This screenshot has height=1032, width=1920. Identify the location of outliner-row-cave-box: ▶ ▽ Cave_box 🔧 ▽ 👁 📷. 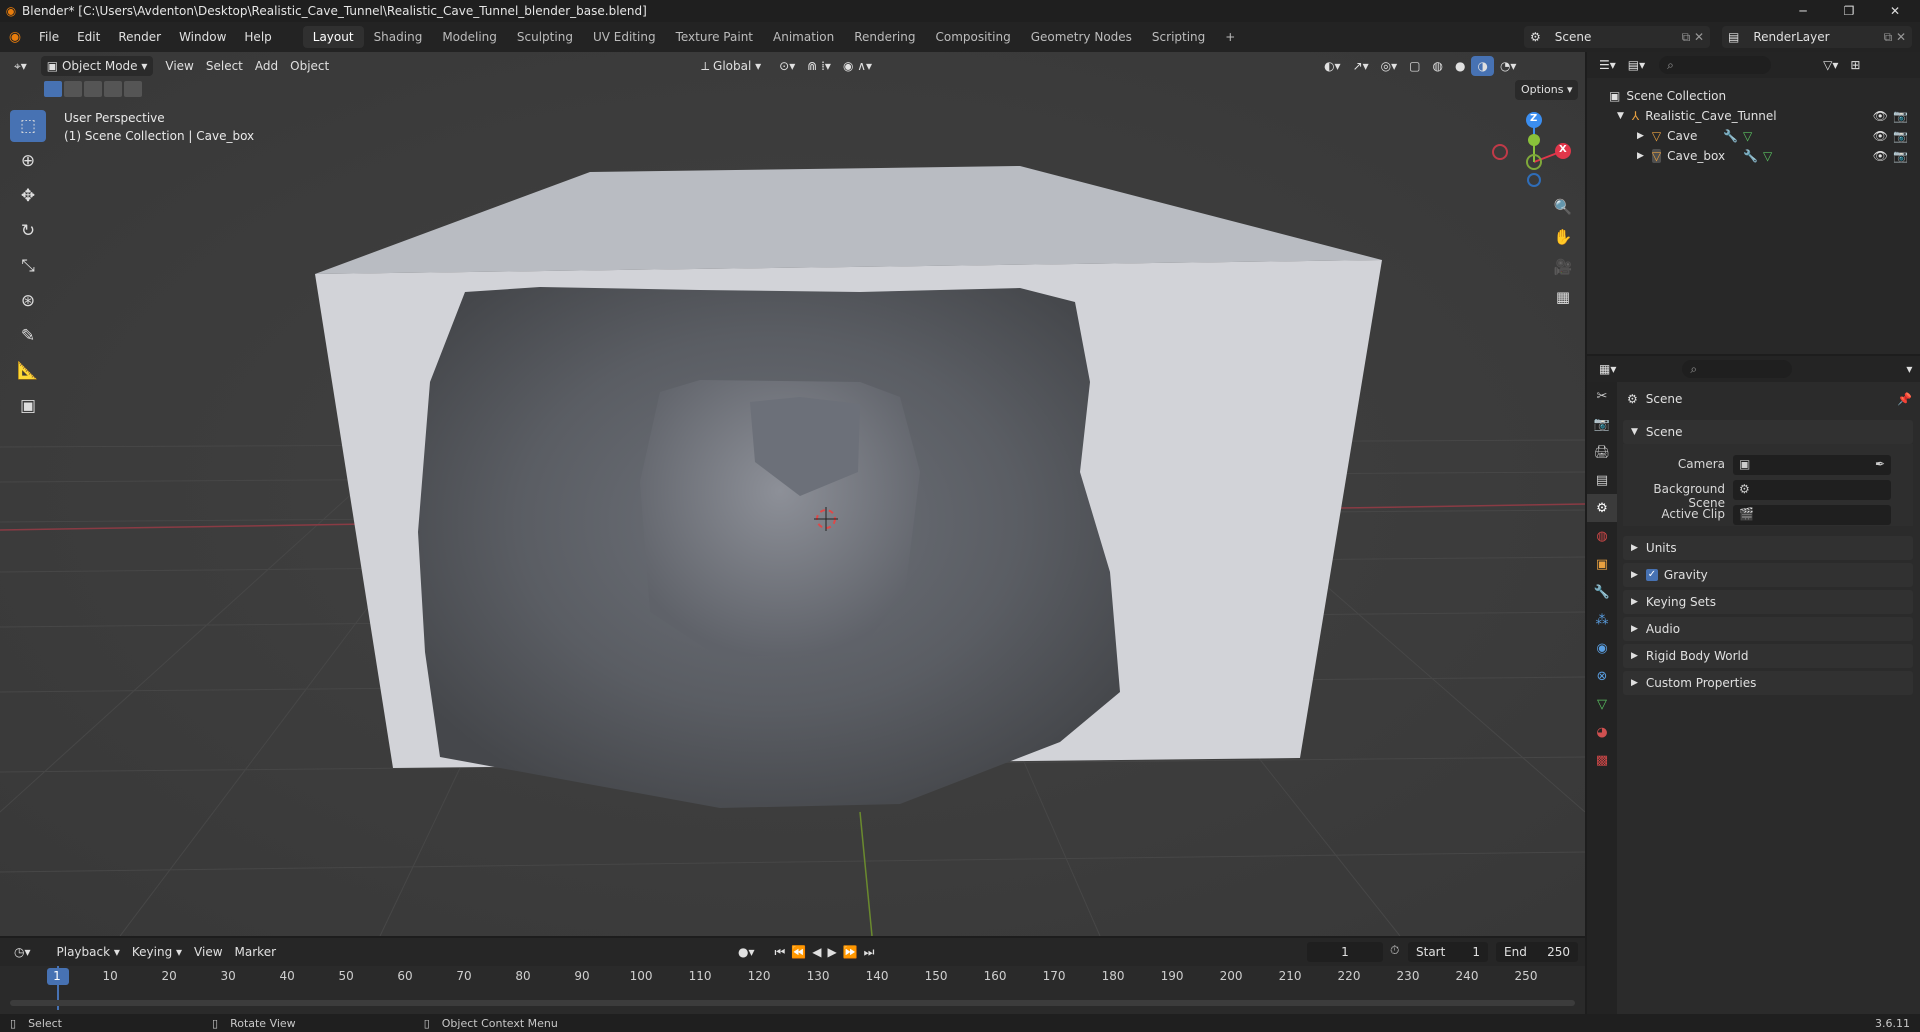
(1753, 156).